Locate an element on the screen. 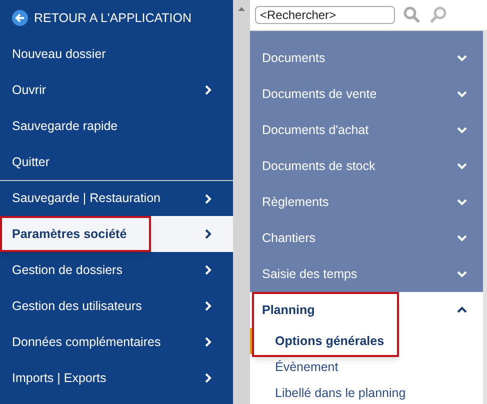 The height and width of the screenshot is (404, 487). menu-item: Nouveau dossier is located at coordinates (116, 54).